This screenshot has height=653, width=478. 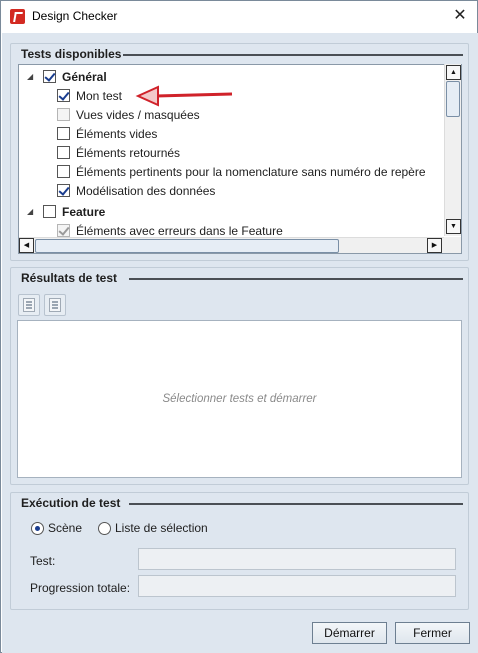 What do you see at coordinates (187, 246) in the screenshot?
I see `horizontal-scroll-thumb` at bounding box center [187, 246].